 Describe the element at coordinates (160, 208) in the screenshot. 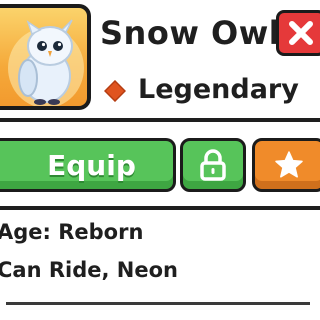

I see `bottom-divider` at that location.